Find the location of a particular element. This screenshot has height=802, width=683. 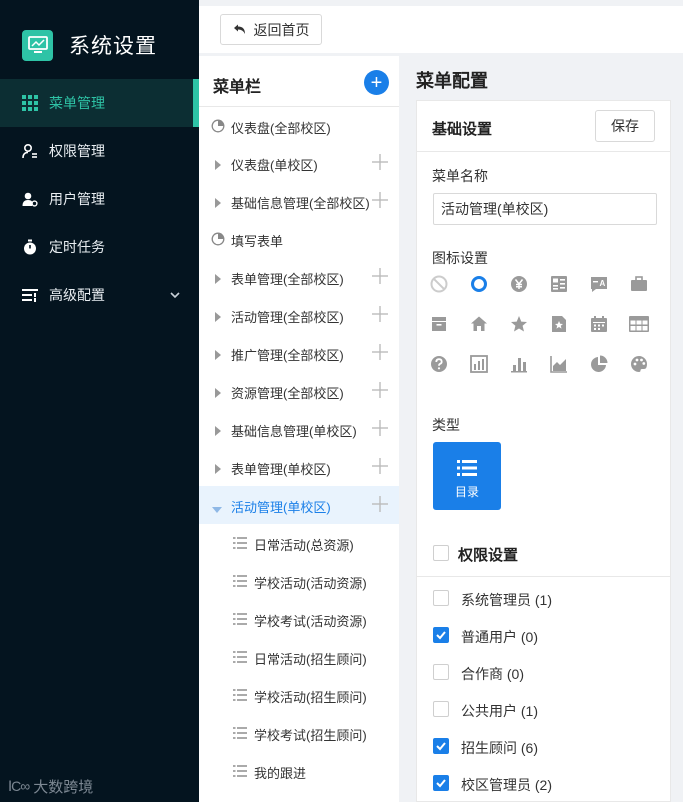

menu-tree-item-label: 表单管理(单校区) is located at coordinates (281, 469).